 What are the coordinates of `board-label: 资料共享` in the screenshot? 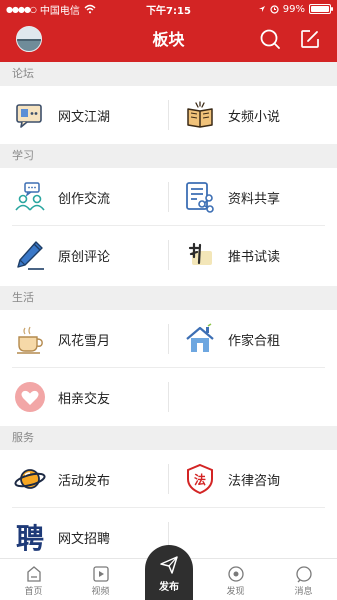 It's located at (254, 199).